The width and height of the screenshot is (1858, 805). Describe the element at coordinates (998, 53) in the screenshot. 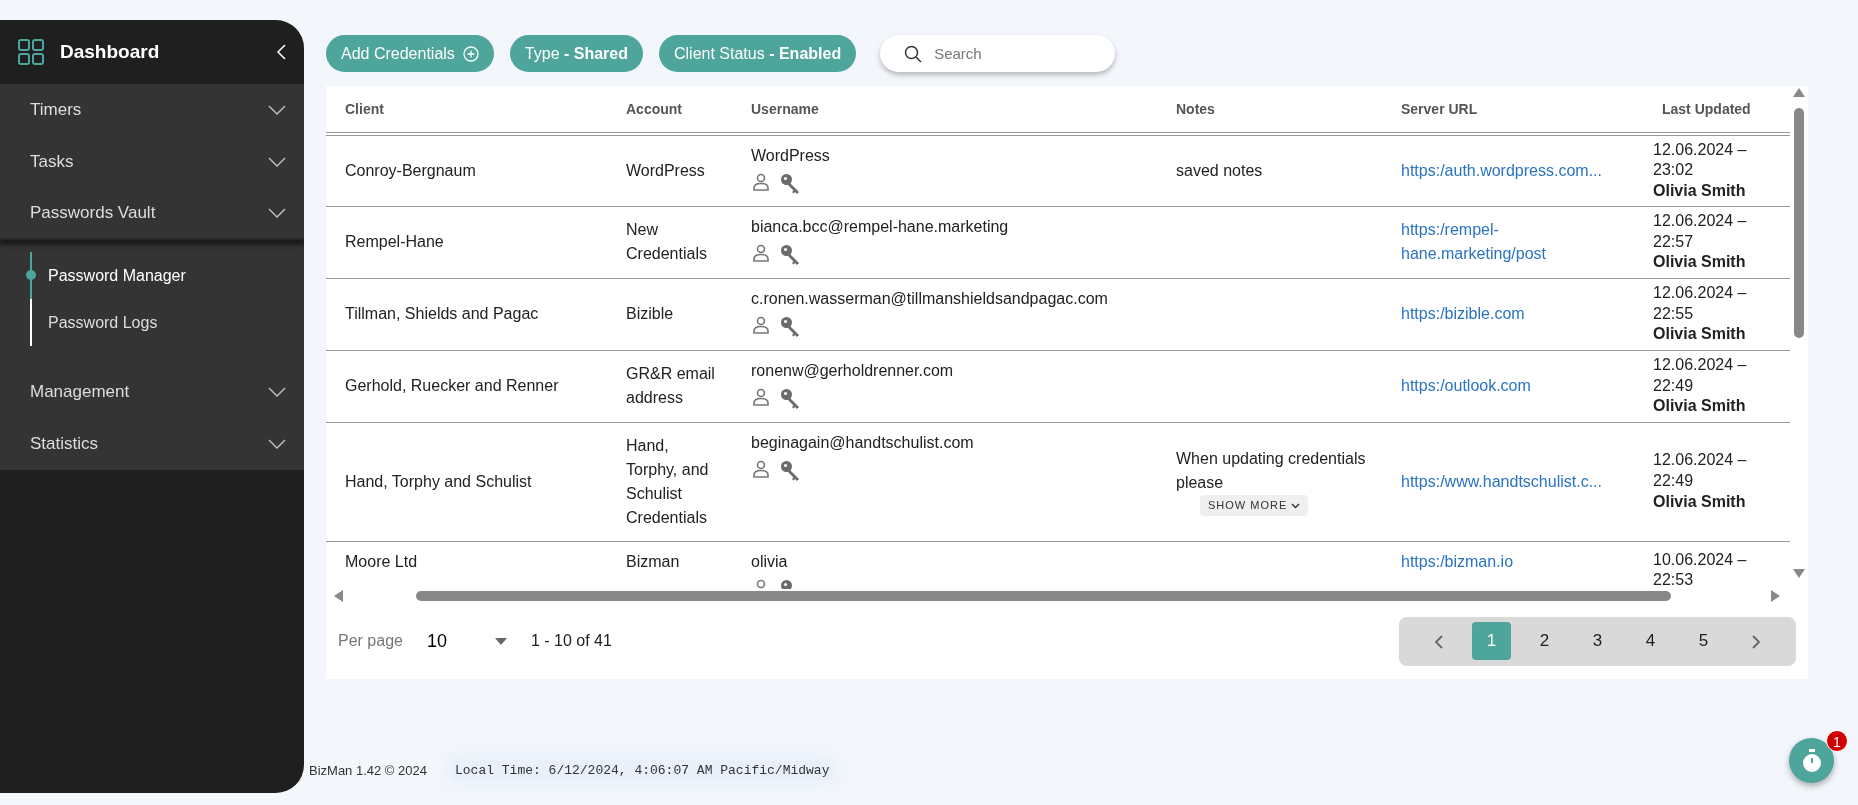

I see `search-field: Search` at that location.